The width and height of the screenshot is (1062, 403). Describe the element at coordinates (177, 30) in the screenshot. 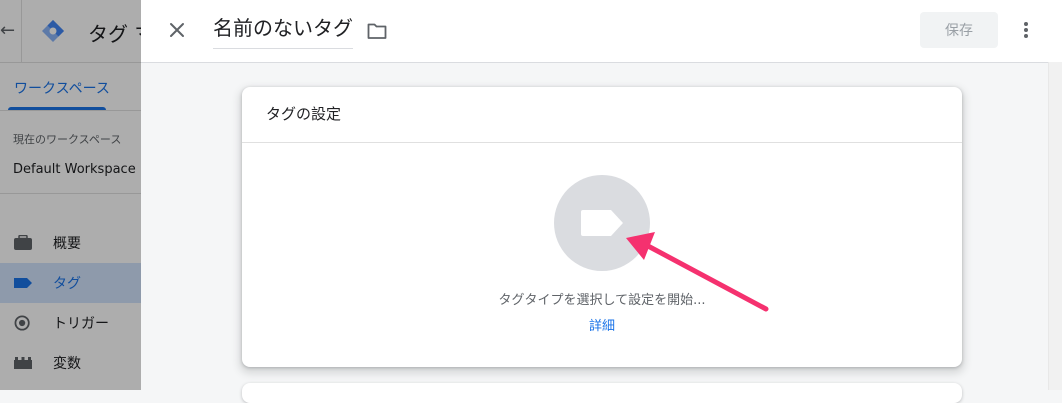

I see `close-icon` at that location.